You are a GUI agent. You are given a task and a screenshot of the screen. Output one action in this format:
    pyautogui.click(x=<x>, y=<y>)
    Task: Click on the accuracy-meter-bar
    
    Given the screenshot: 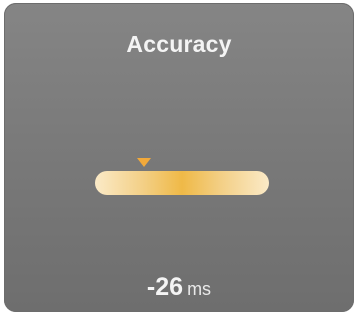 What is the action you would take?
    pyautogui.click(x=182, y=183)
    